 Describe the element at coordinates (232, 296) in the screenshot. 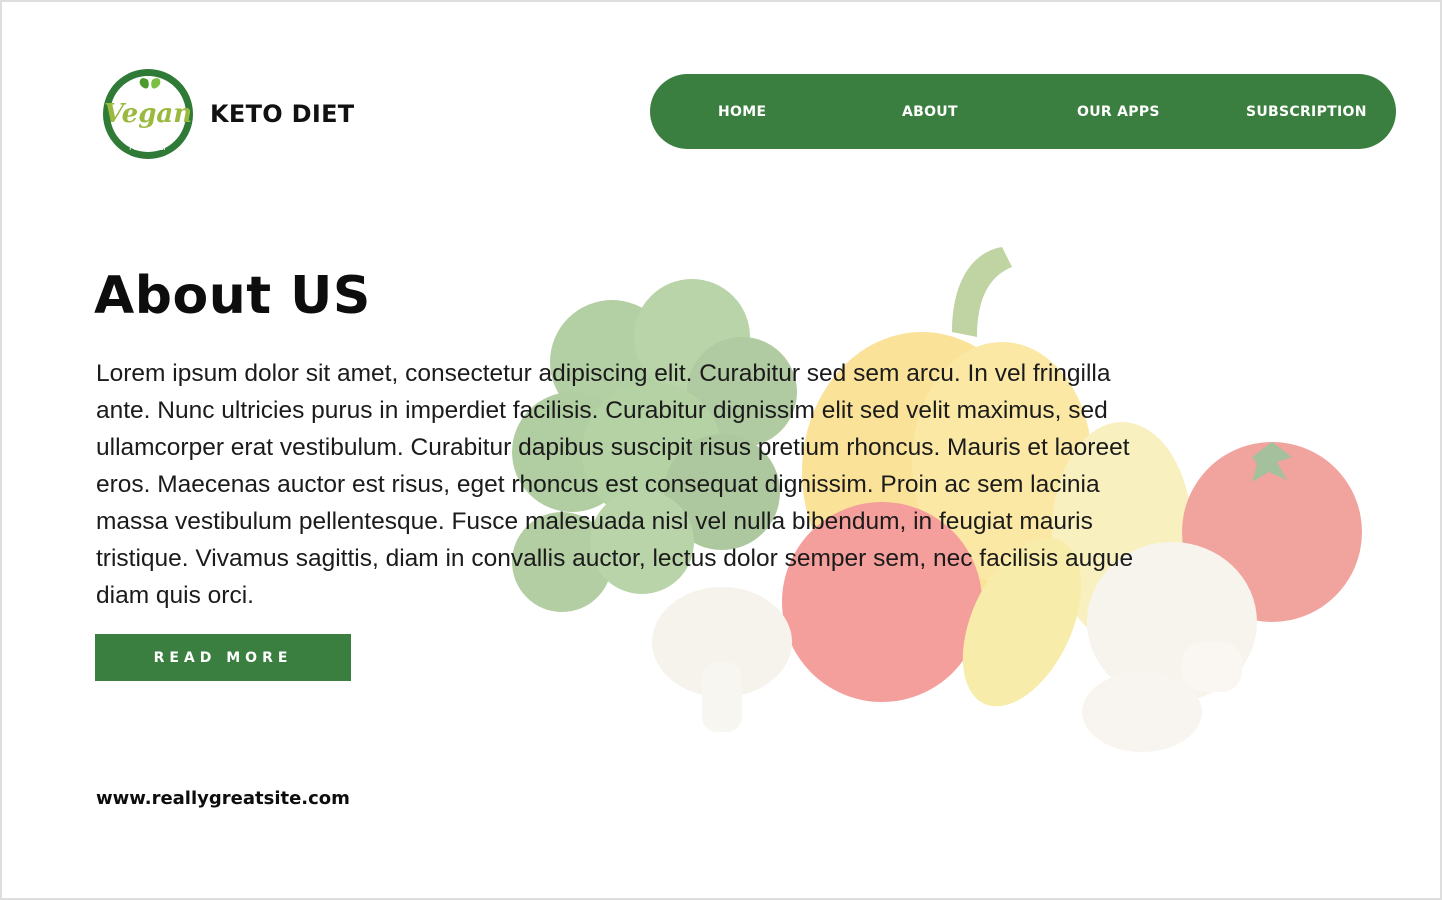

I see `page-title: About US` at that location.